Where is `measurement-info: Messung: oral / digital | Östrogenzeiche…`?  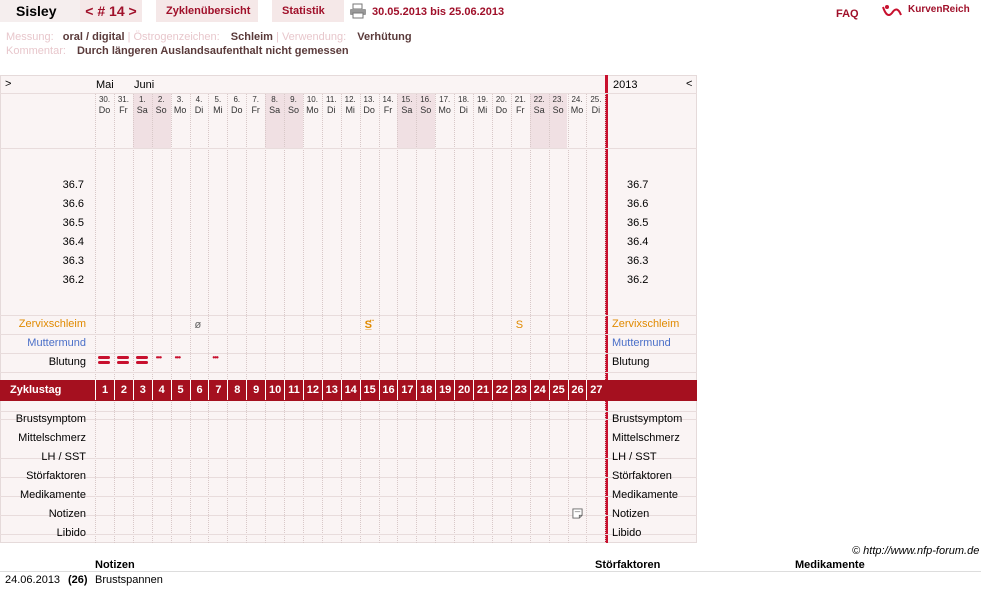 measurement-info: Messung: oral / digital | Östrogenzeiche… is located at coordinates (209, 37).